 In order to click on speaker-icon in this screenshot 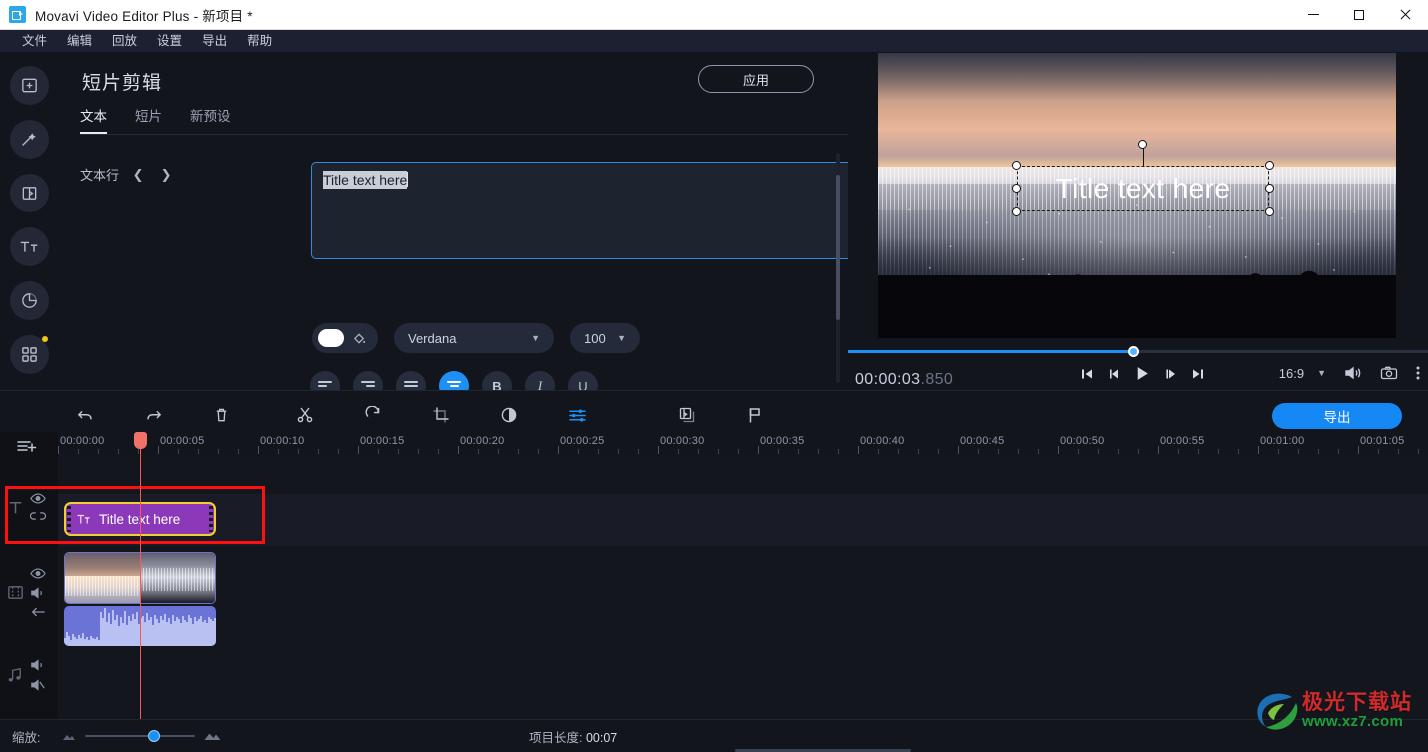, I will do `click(1353, 373)`.